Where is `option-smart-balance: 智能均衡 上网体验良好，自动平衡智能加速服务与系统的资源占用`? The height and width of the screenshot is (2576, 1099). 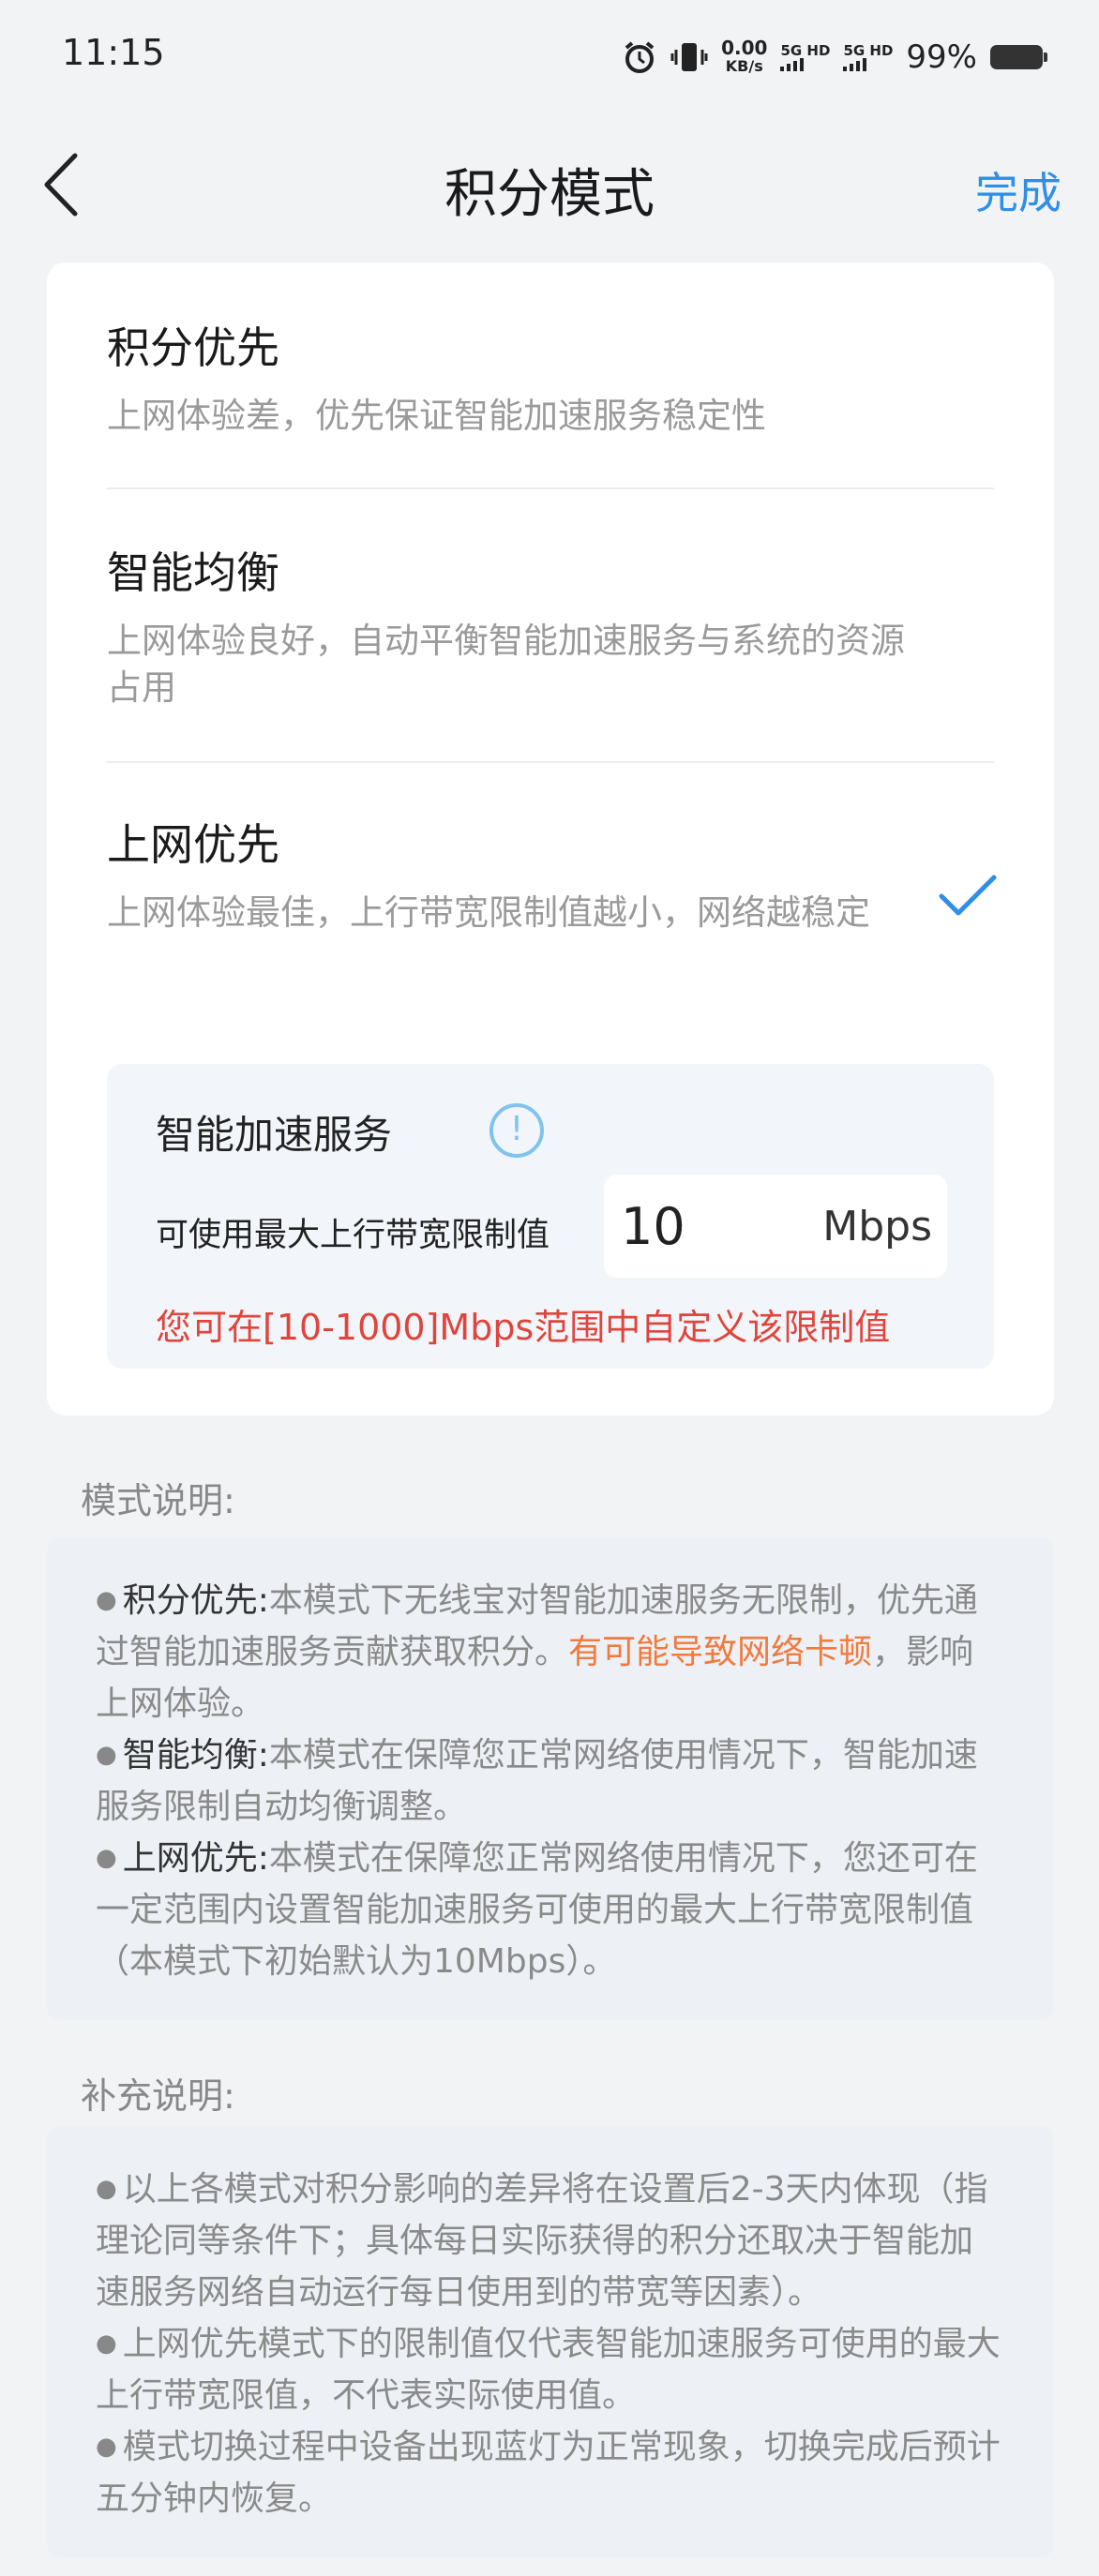
option-smart-balance: 智能均衡 上网体验良好，自动平衡智能加速服务与系统的资源占用 is located at coordinates (550, 625).